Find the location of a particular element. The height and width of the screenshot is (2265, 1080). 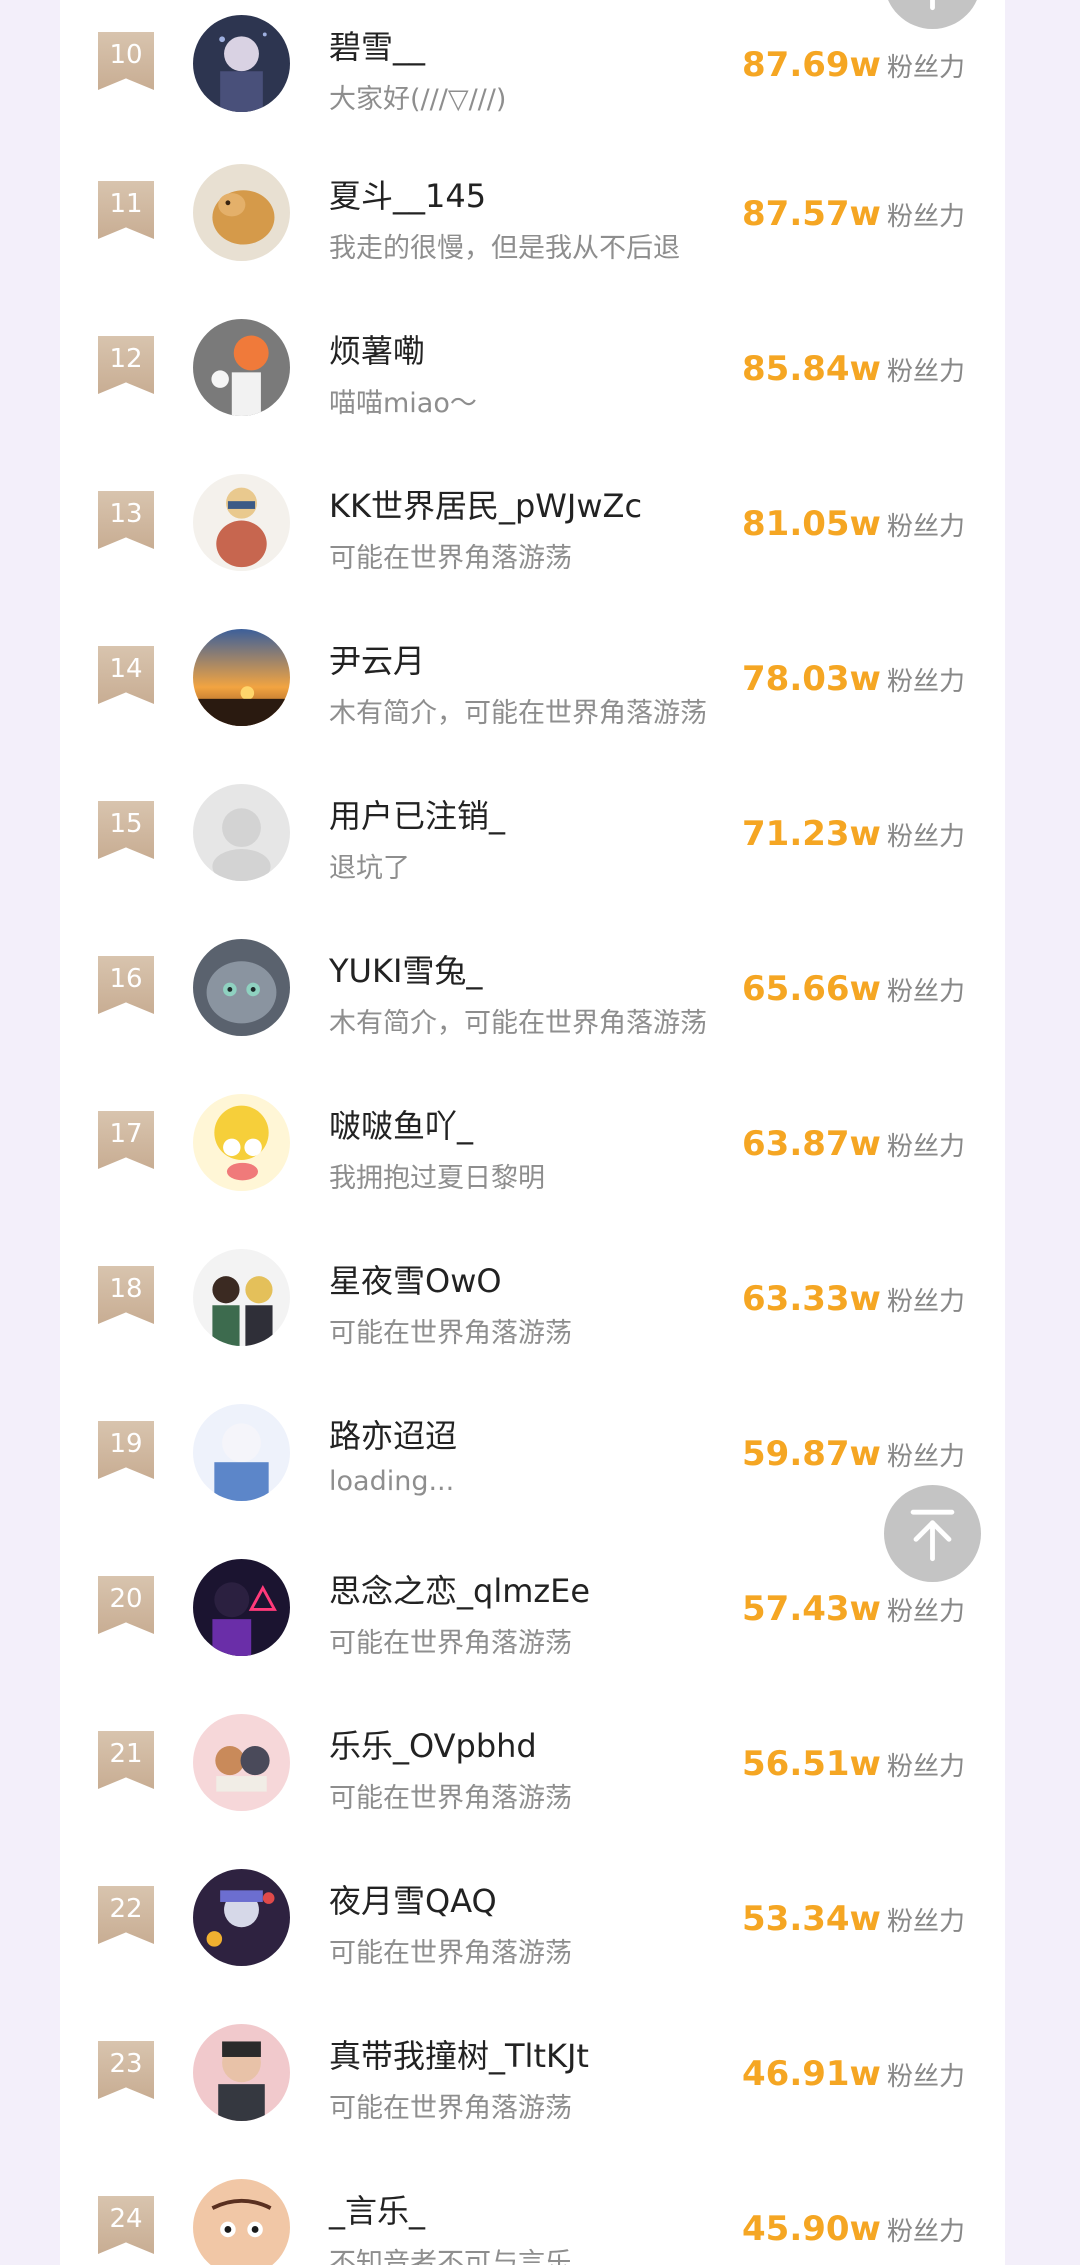

score-value: 81.05w is located at coordinates (811, 524).